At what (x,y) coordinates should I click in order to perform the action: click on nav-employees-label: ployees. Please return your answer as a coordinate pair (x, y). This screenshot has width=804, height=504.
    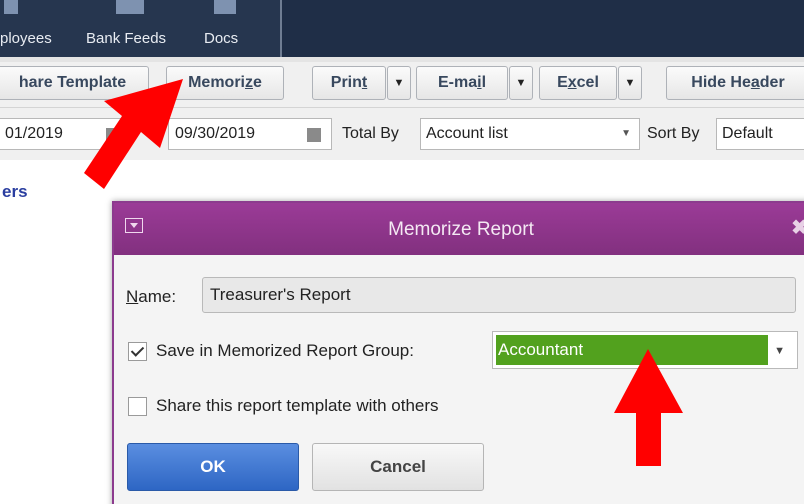
    Looking at the image, I should click on (26, 38).